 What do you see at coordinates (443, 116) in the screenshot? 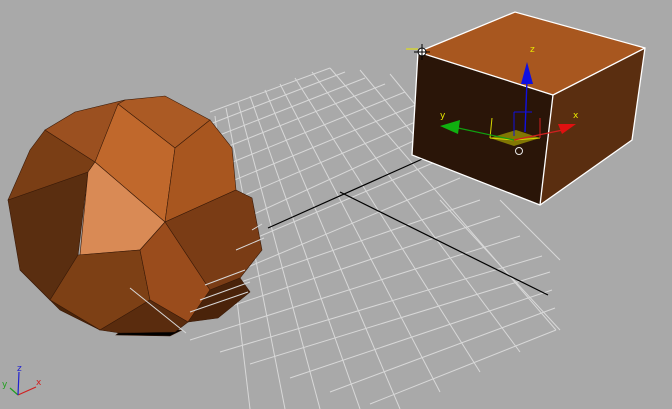
I see `gizmo-y-label: y` at bounding box center [443, 116].